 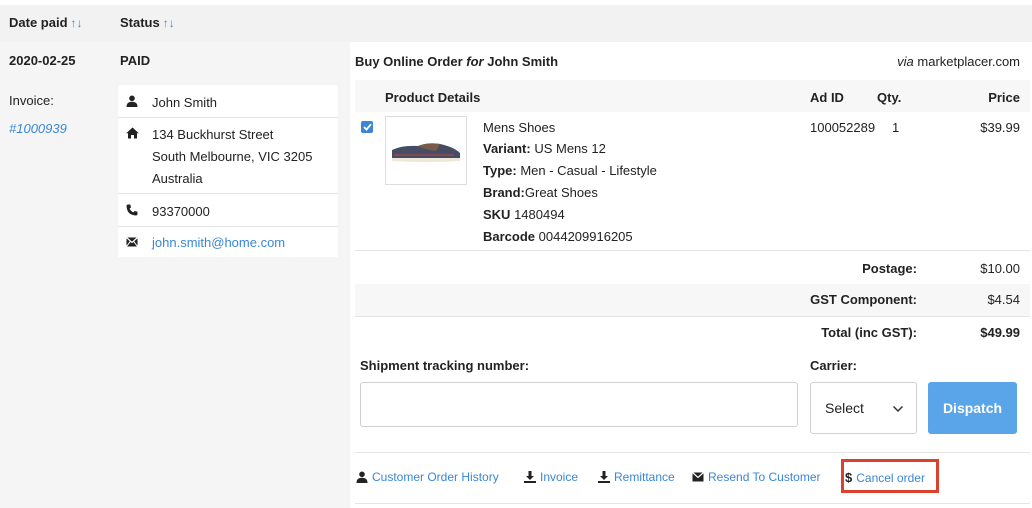 What do you see at coordinates (31, 100) in the screenshot?
I see `invoice-label: Invoice:` at bounding box center [31, 100].